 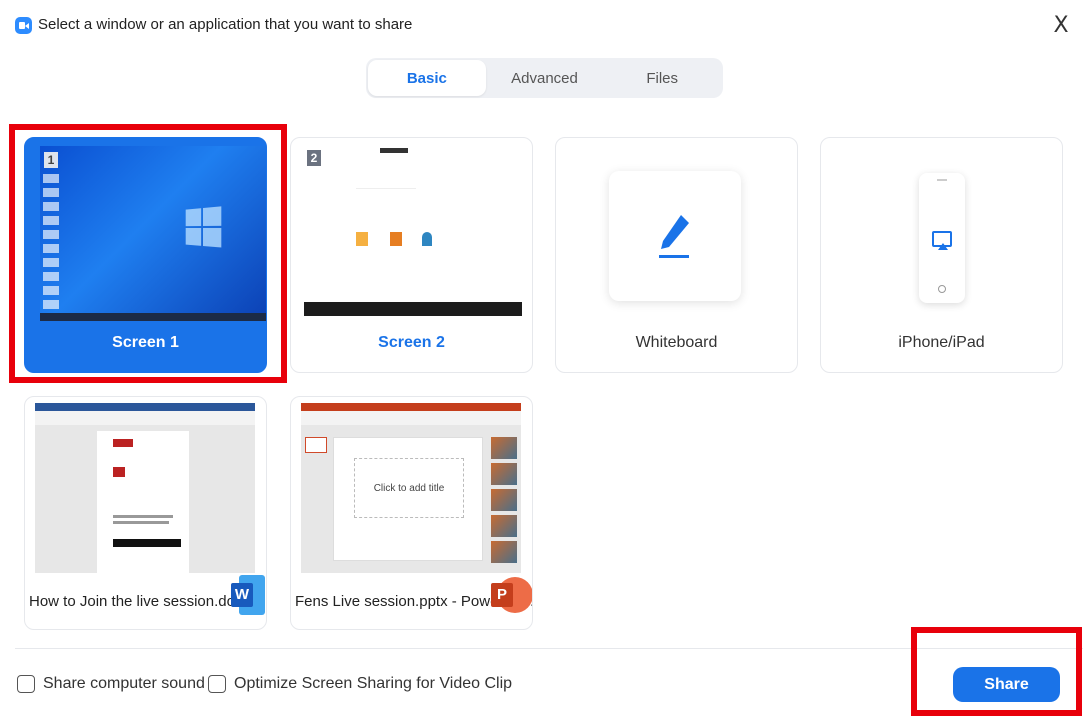 What do you see at coordinates (153, 233) in the screenshot?
I see `screen-1-thumbnail: 1` at bounding box center [153, 233].